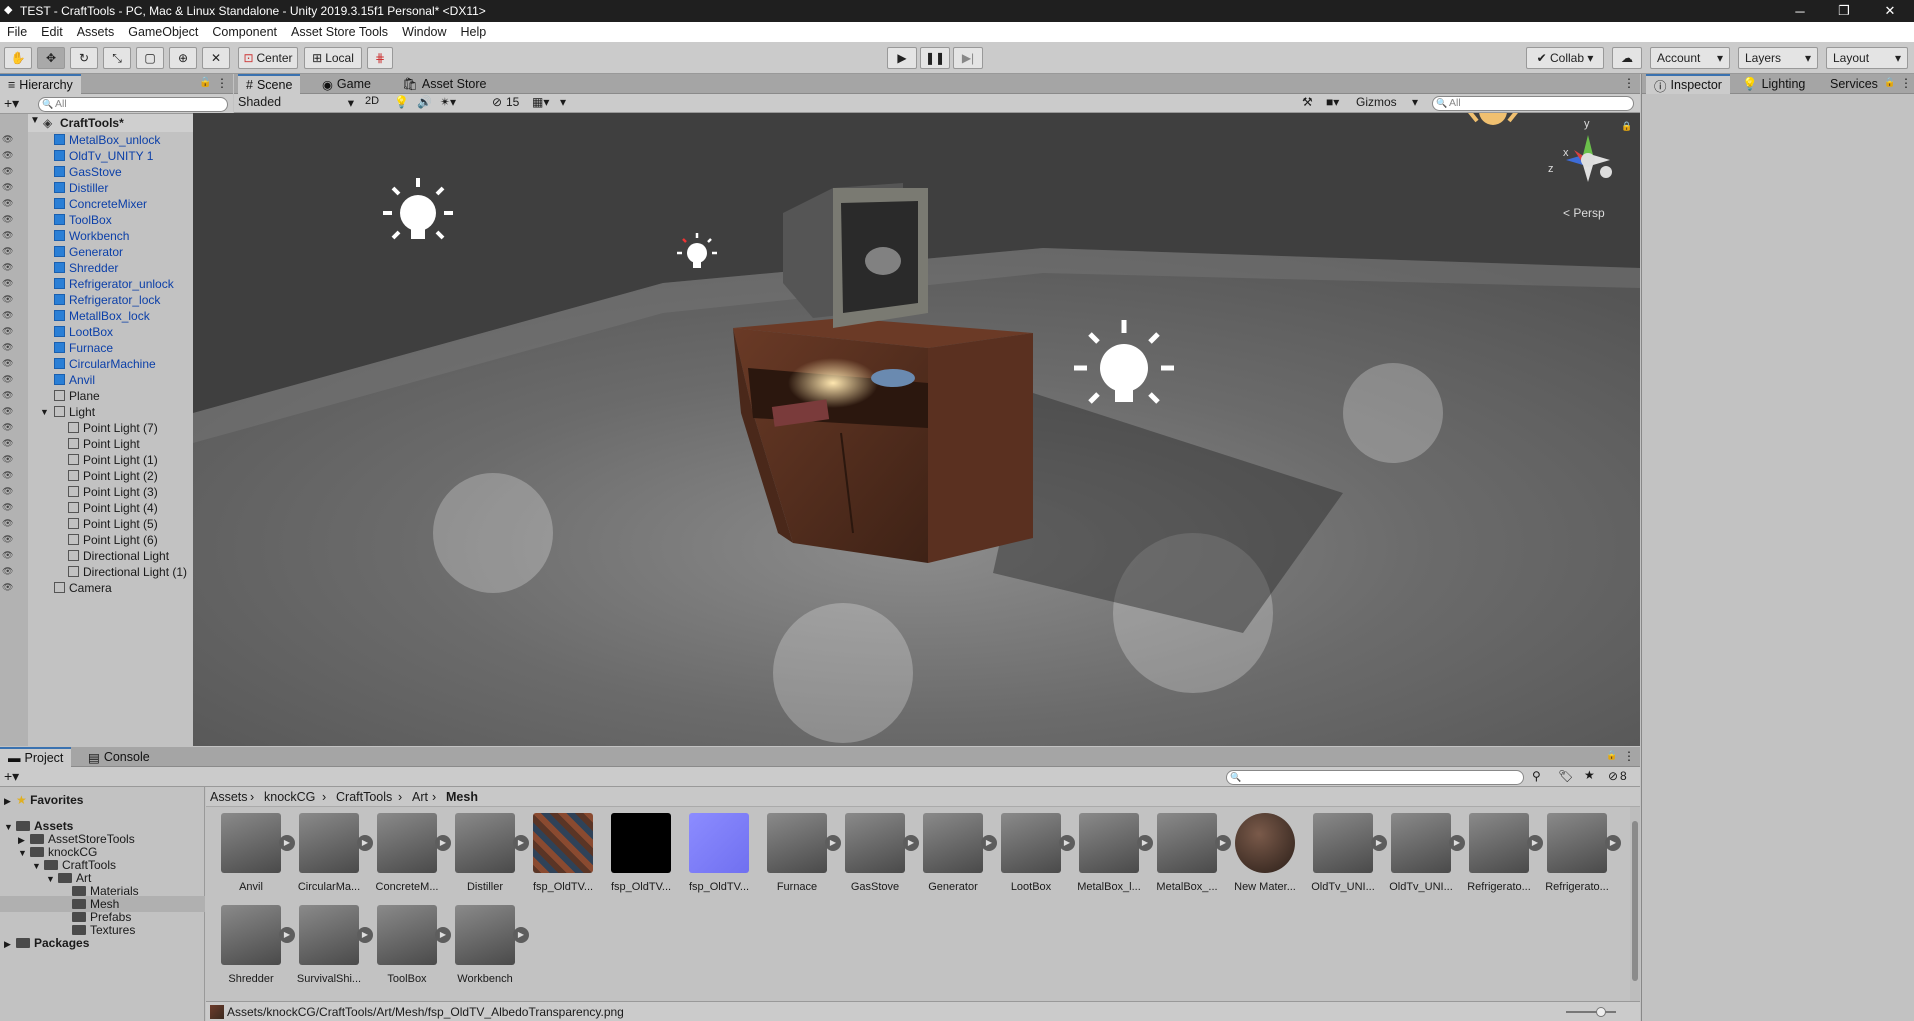 The image size is (1914, 1021). I want to click on layers-dropdown: Layers ▾, so click(1778, 58).